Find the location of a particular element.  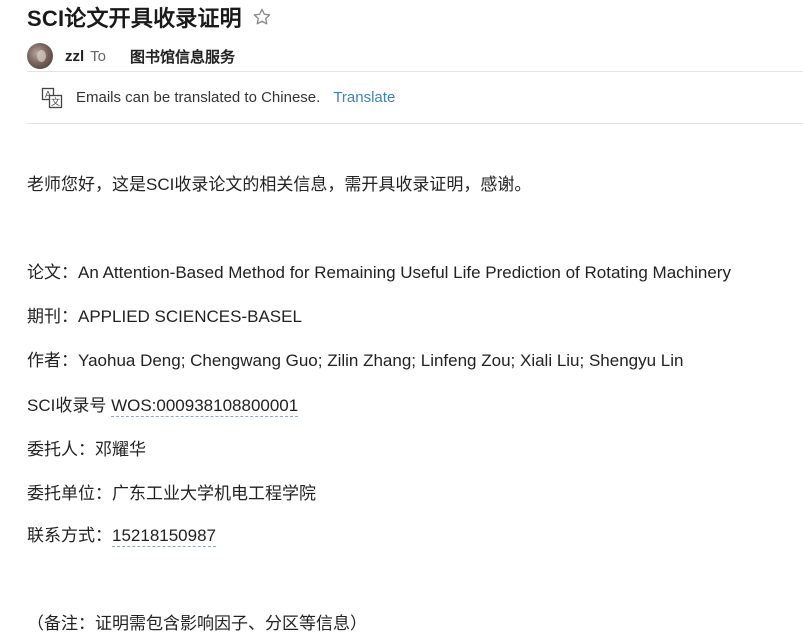

unit-label: 委托单位： is located at coordinates (69, 493).